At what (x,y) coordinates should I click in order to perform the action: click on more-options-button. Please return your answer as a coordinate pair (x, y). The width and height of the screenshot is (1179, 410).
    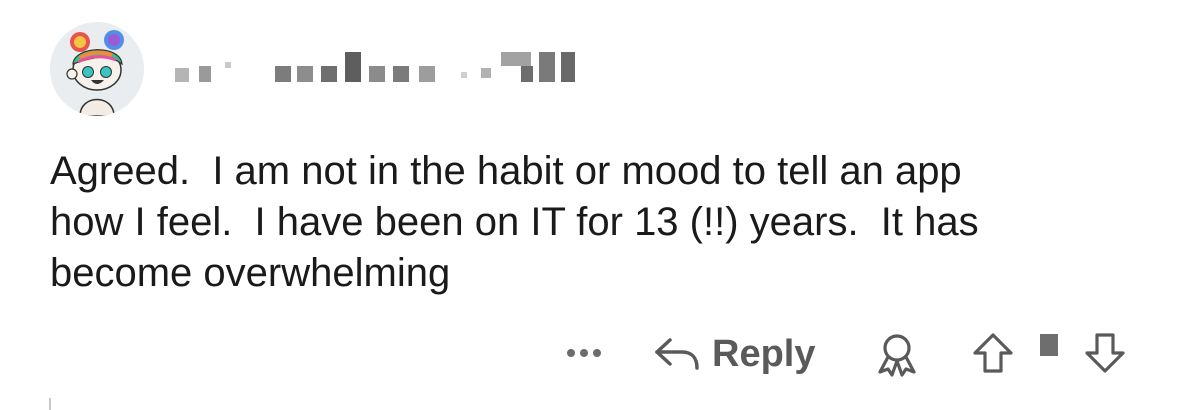
    Looking at the image, I should click on (584, 353).